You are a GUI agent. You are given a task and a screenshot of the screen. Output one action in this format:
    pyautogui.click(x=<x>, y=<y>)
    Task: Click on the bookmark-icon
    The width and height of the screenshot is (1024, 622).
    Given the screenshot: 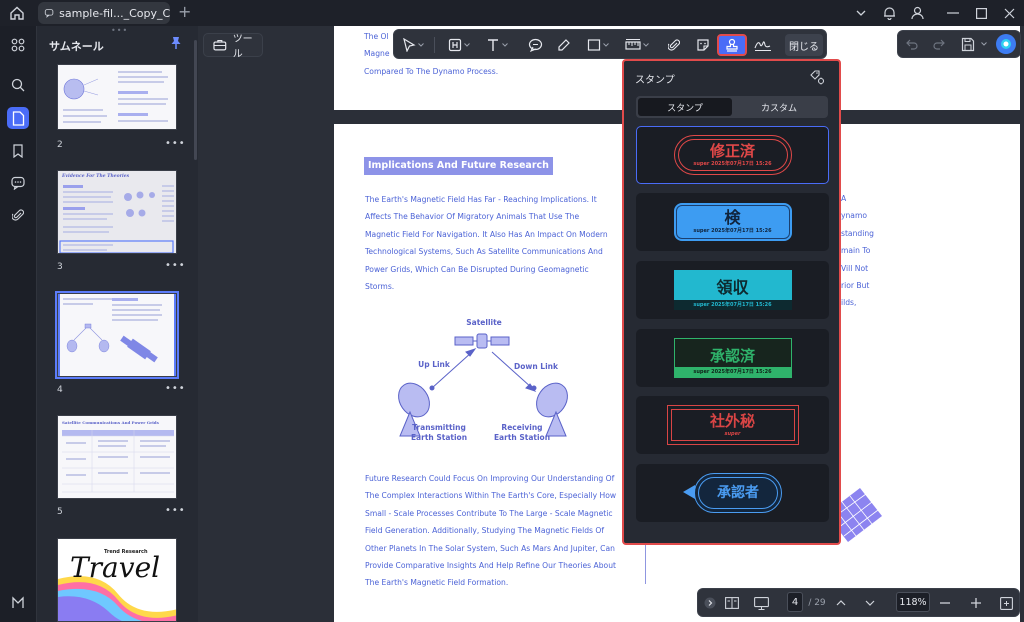 What is the action you would take?
    pyautogui.click(x=18, y=151)
    